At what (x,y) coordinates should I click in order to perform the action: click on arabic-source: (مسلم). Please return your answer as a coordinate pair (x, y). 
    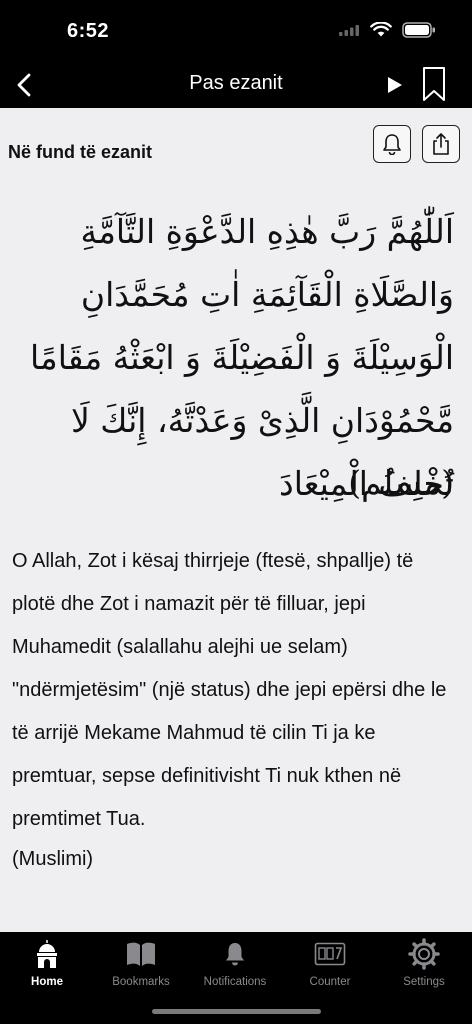
    Looking at the image, I should click on (401, 482).